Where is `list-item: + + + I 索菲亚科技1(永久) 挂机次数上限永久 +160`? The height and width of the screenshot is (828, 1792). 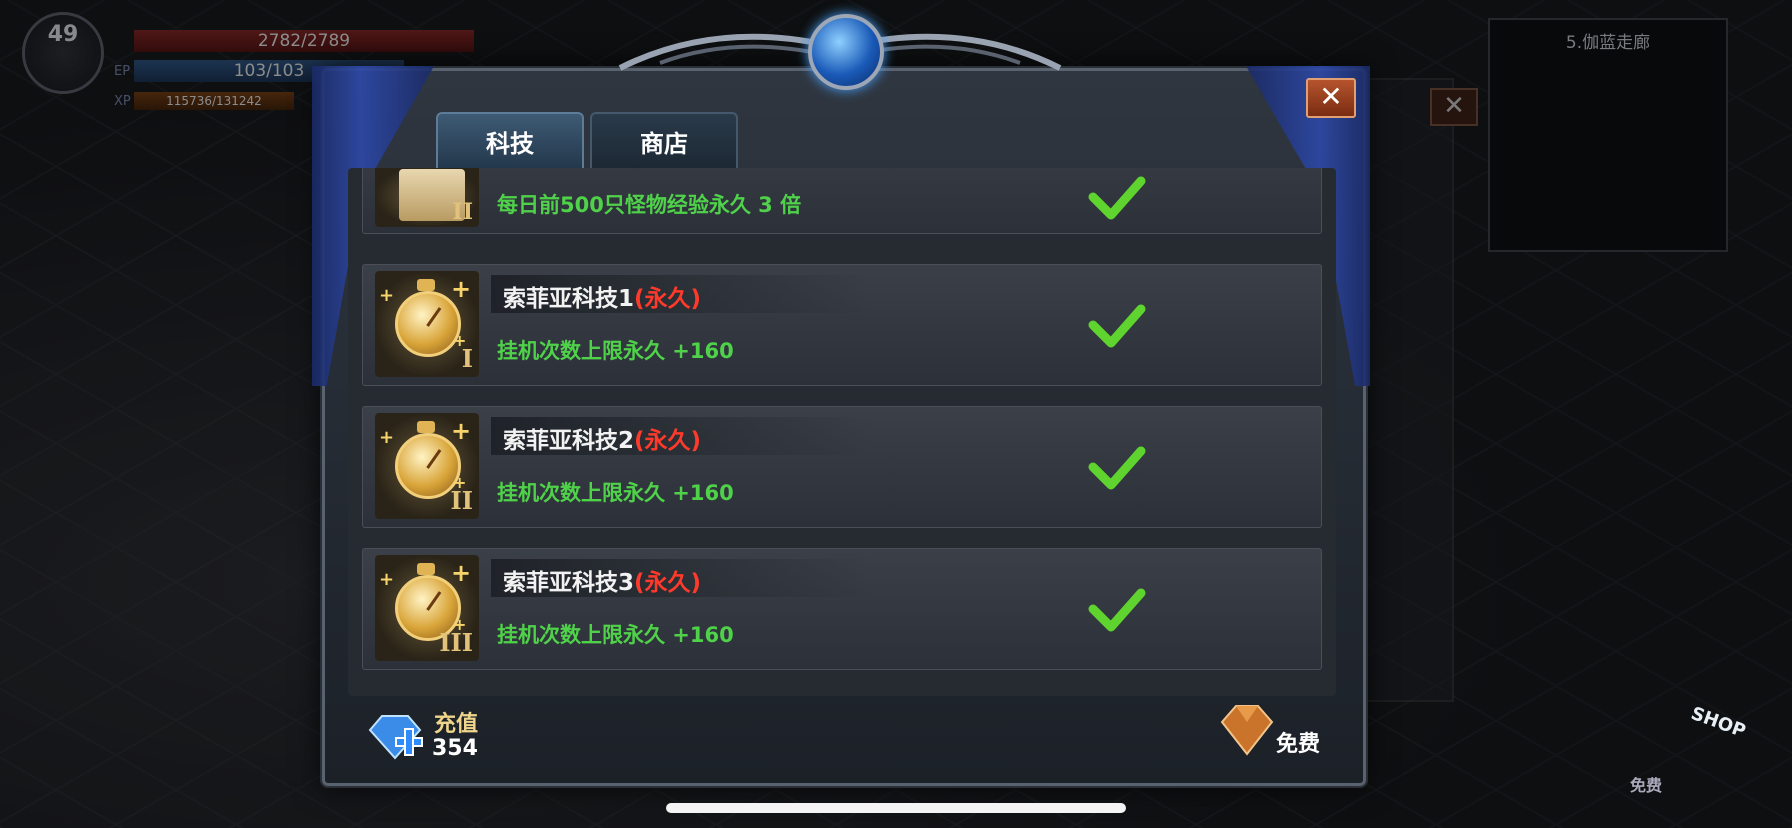 list-item: + + + I 索菲亚科技1(永久) 挂机次数上限永久 +160 is located at coordinates (842, 325).